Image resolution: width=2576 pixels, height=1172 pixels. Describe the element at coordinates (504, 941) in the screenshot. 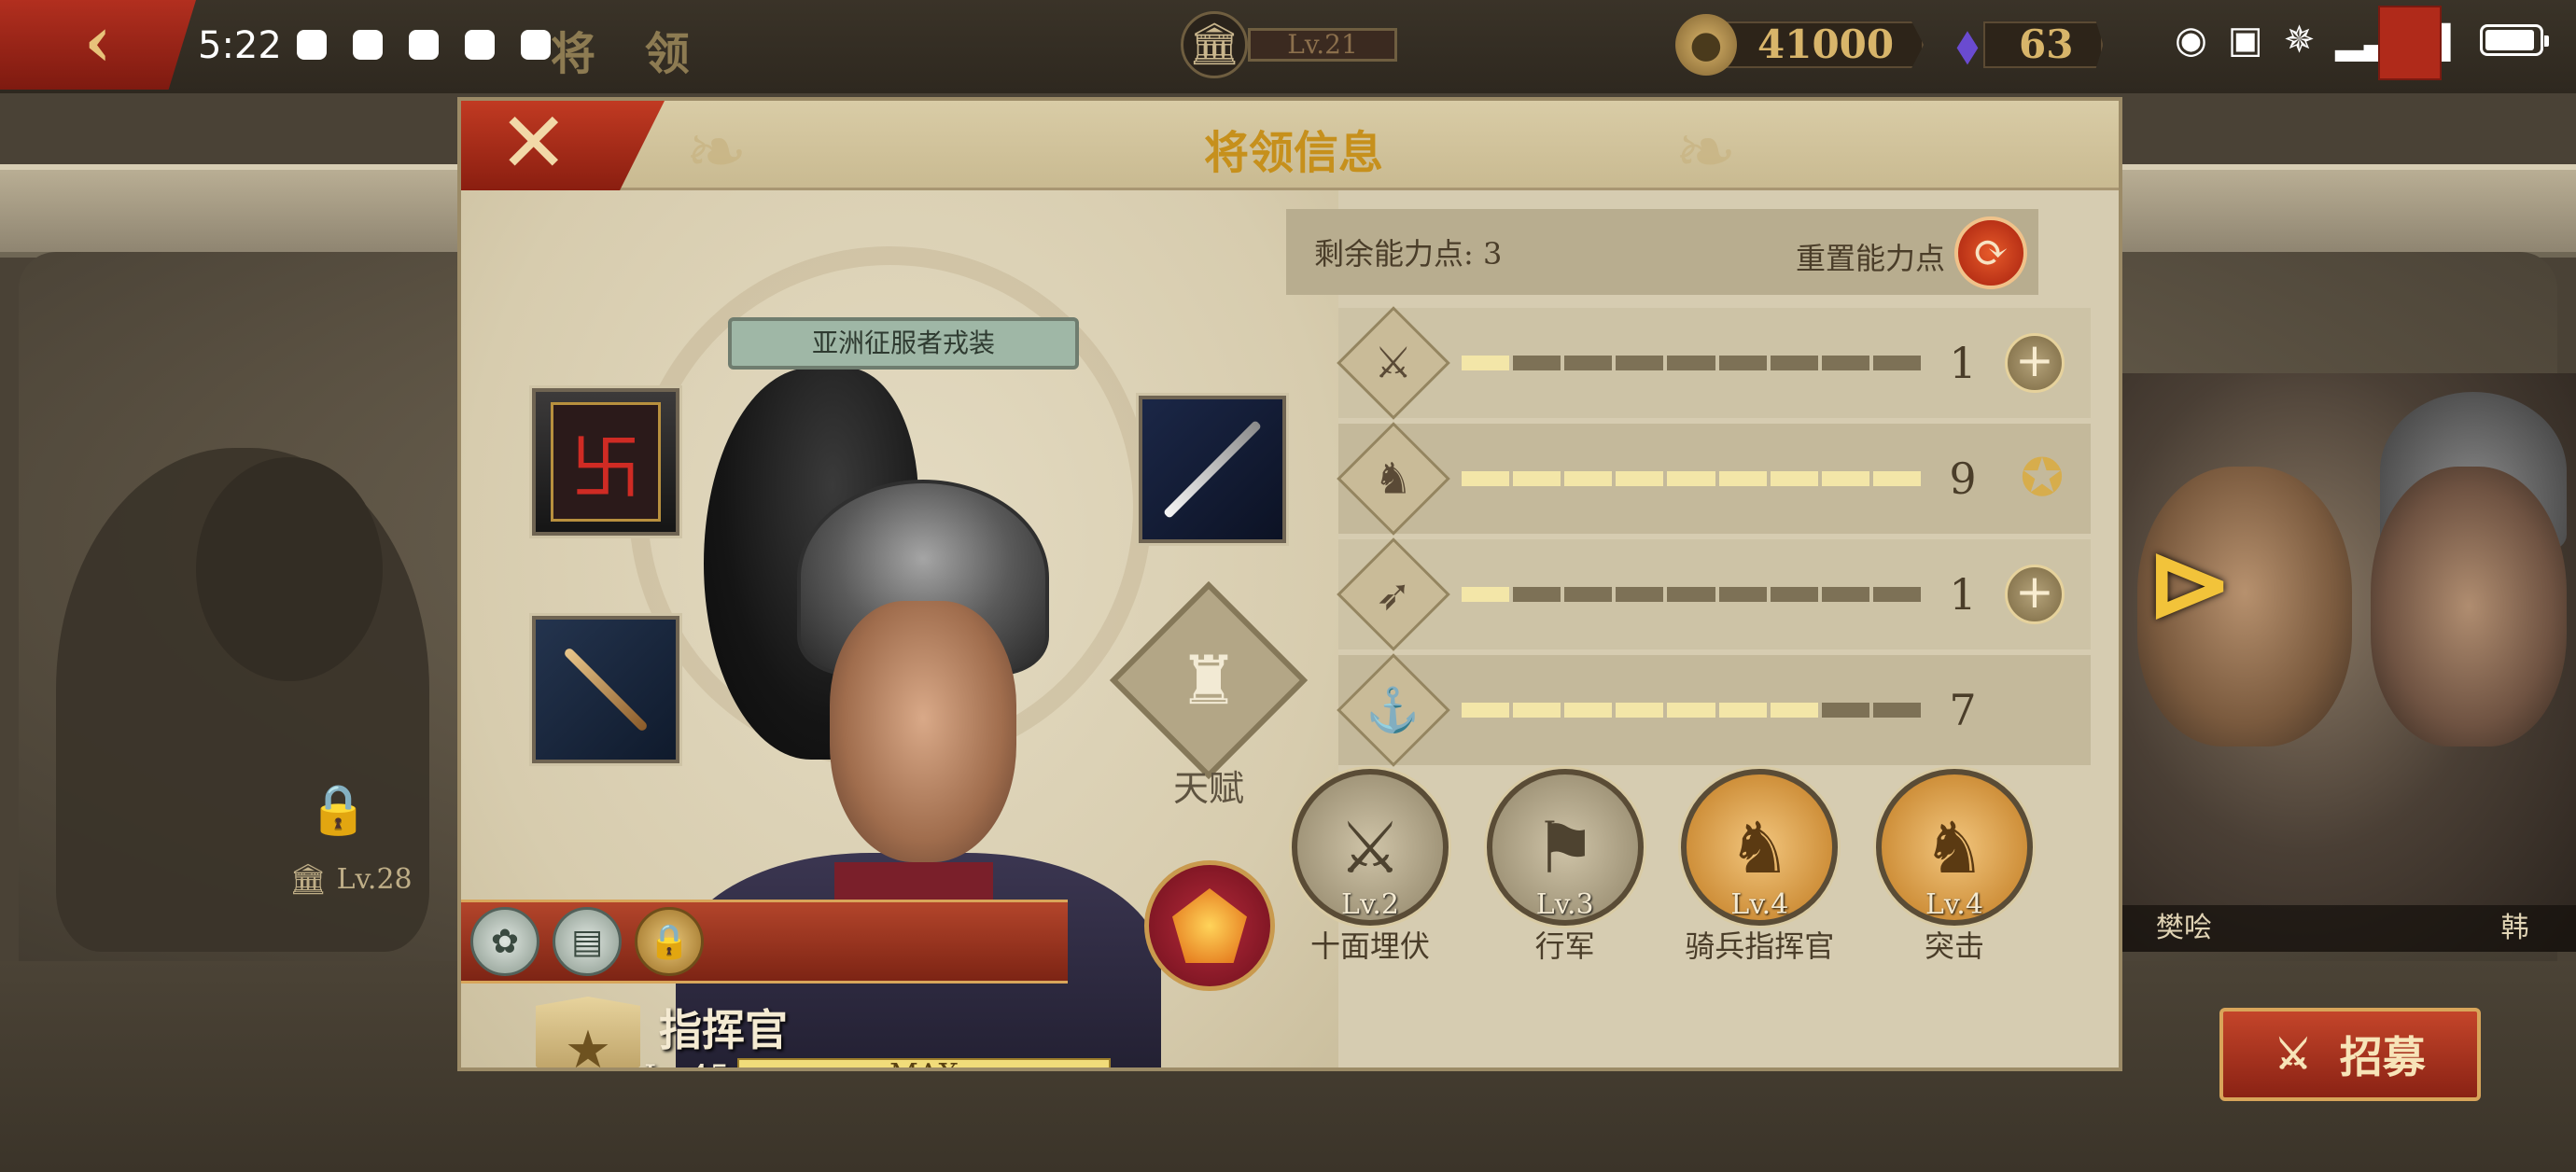

I see `medal-icon: ✿` at that location.